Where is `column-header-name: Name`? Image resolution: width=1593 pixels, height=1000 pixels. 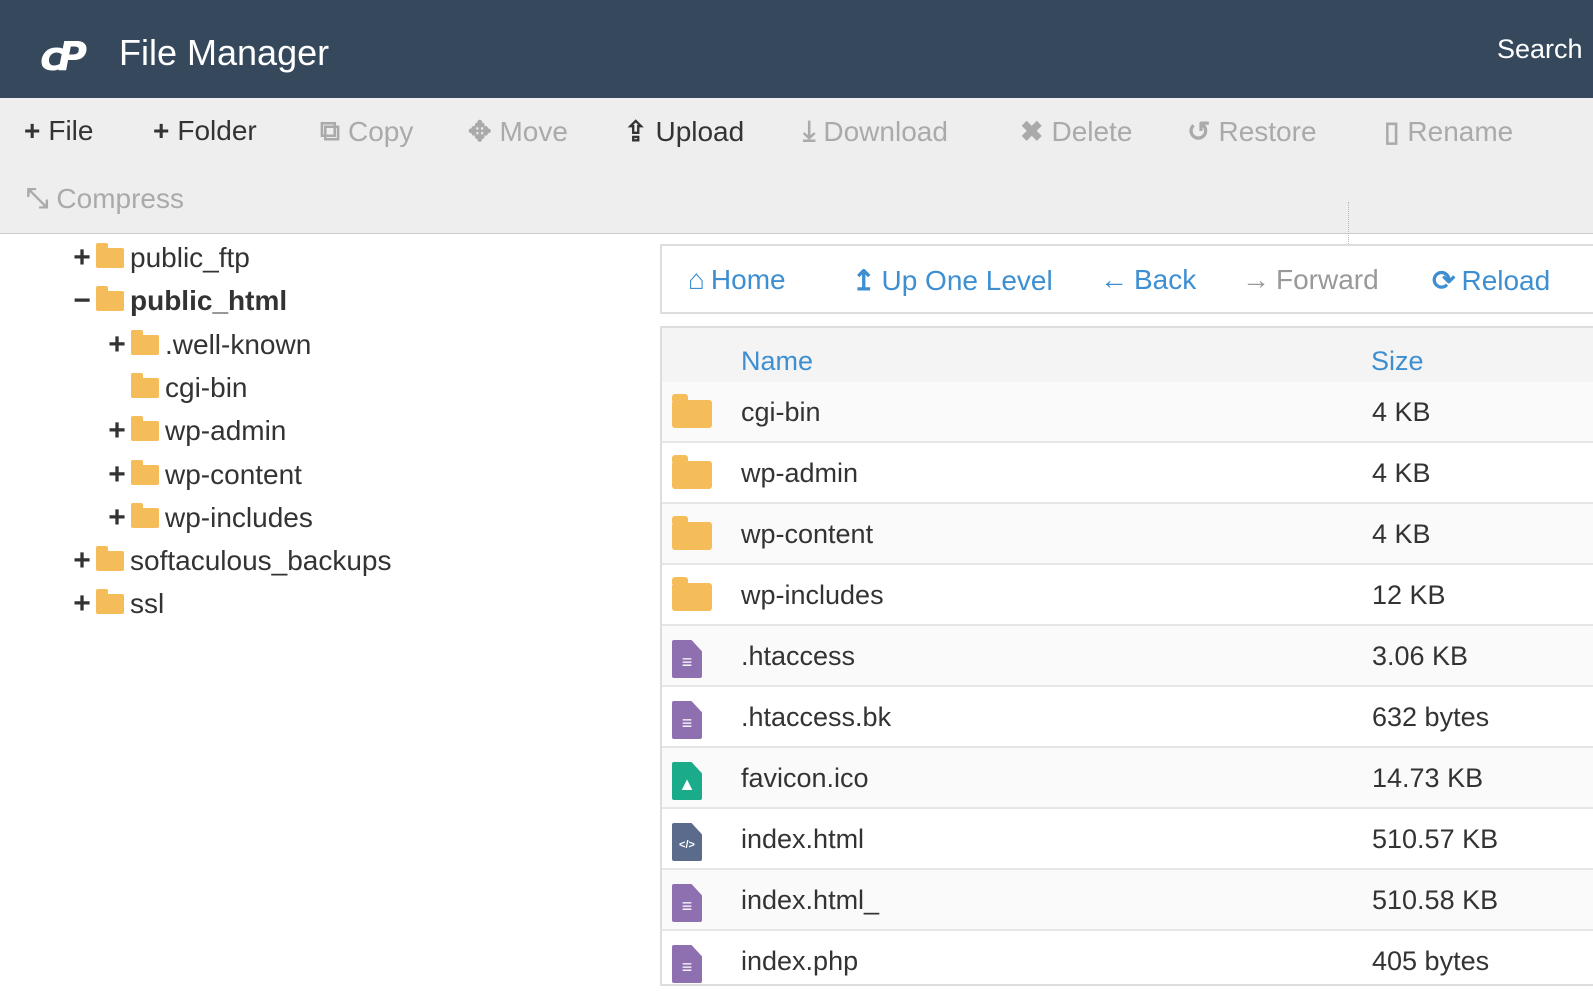 column-header-name: Name is located at coordinates (777, 361).